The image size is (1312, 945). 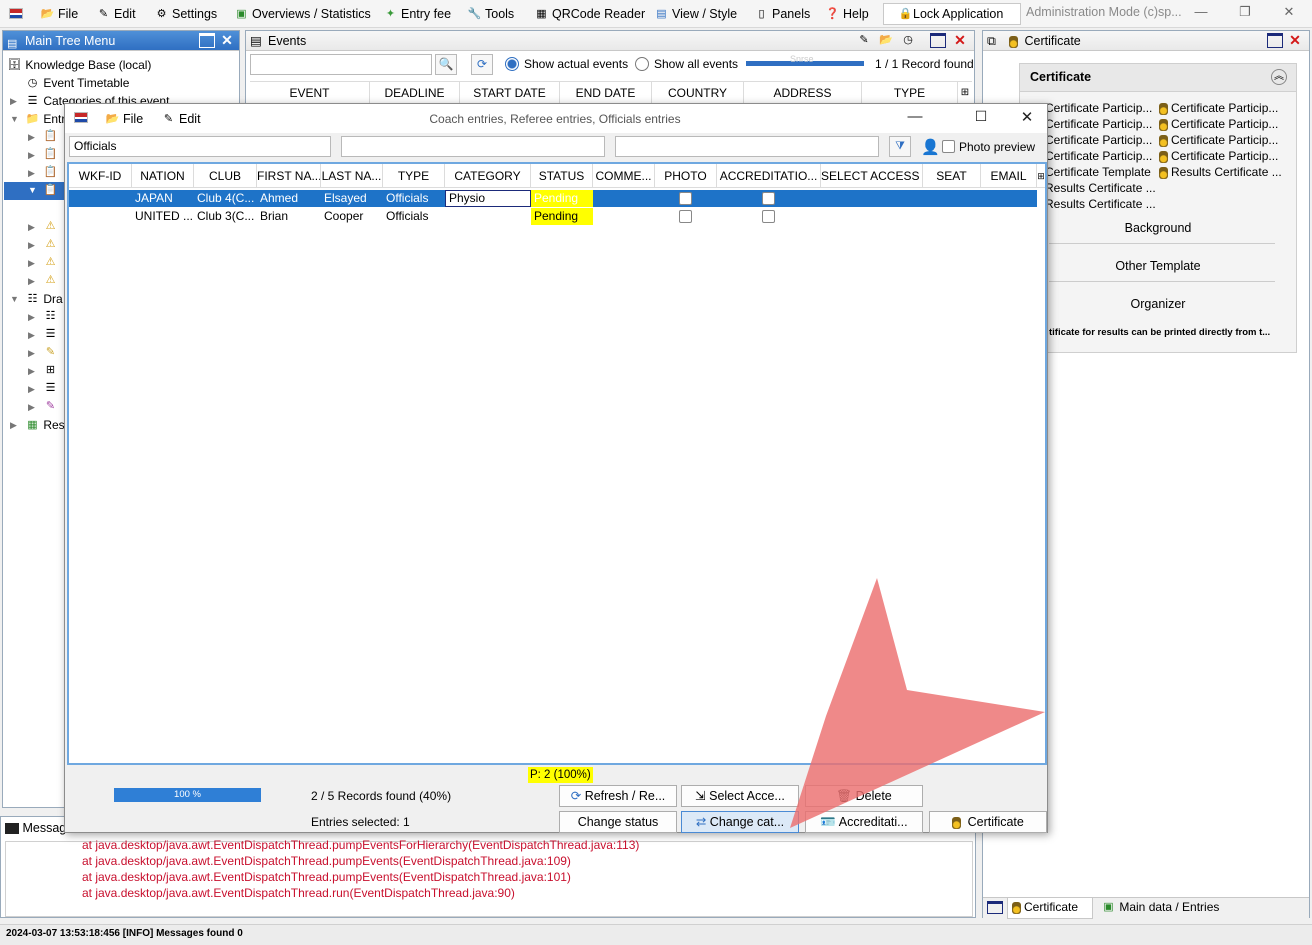 What do you see at coordinates (589, 14) in the screenshot?
I see `menu-qrcode: ▦ QRCode Reader` at bounding box center [589, 14].